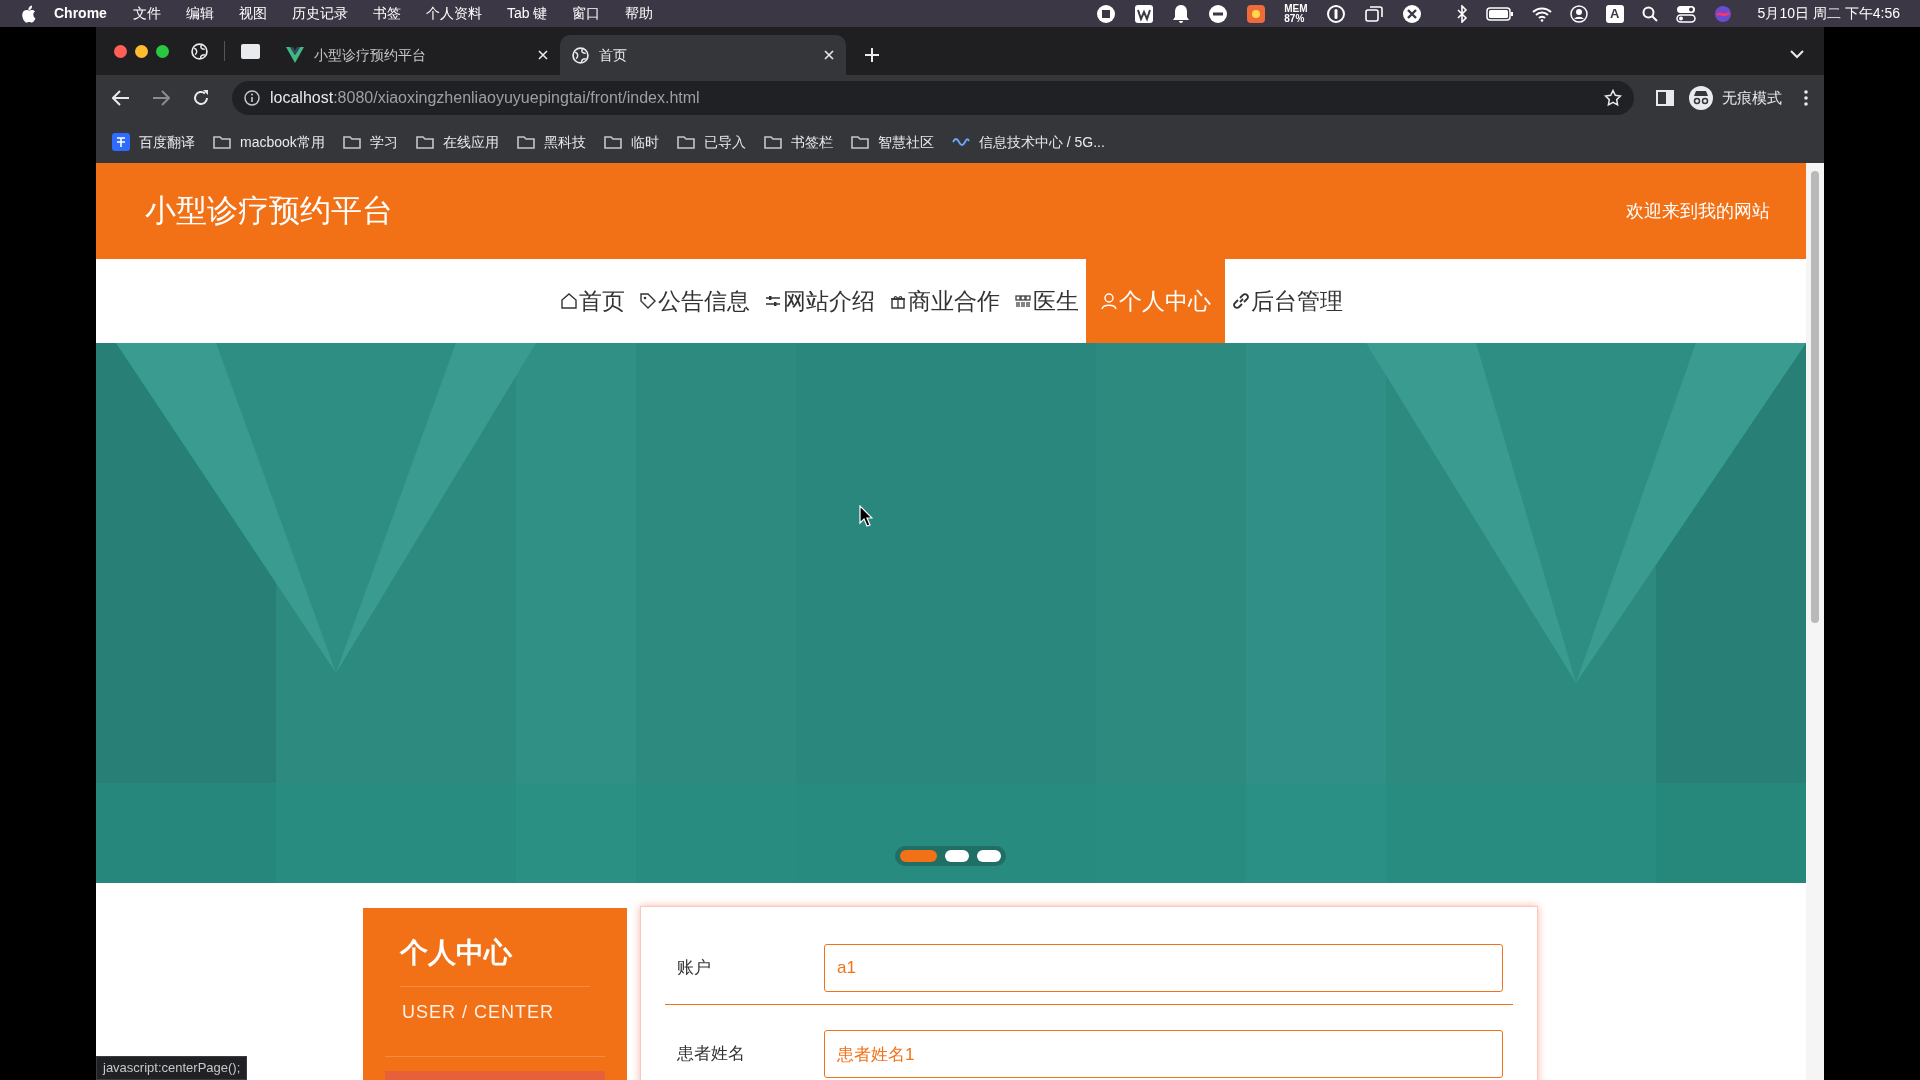 The image size is (1920, 1080). I want to click on menu-item: 窗口, so click(586, 13).